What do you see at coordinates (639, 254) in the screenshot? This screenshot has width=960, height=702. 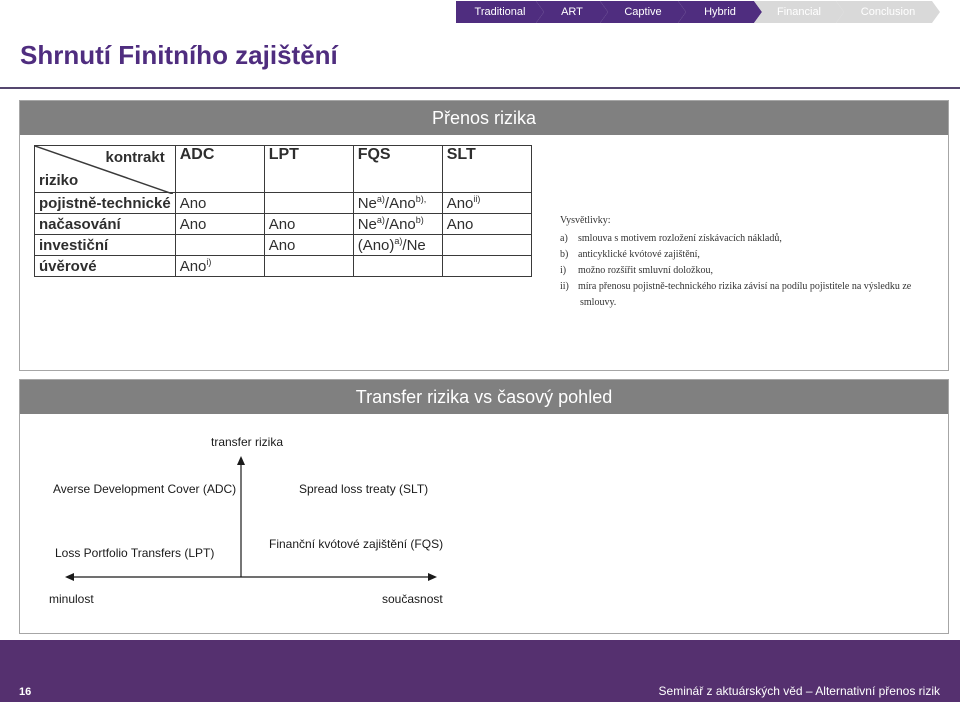 I see `legend-text: anticyklické kvótové zajištění,` at bounding box center [639, 254].